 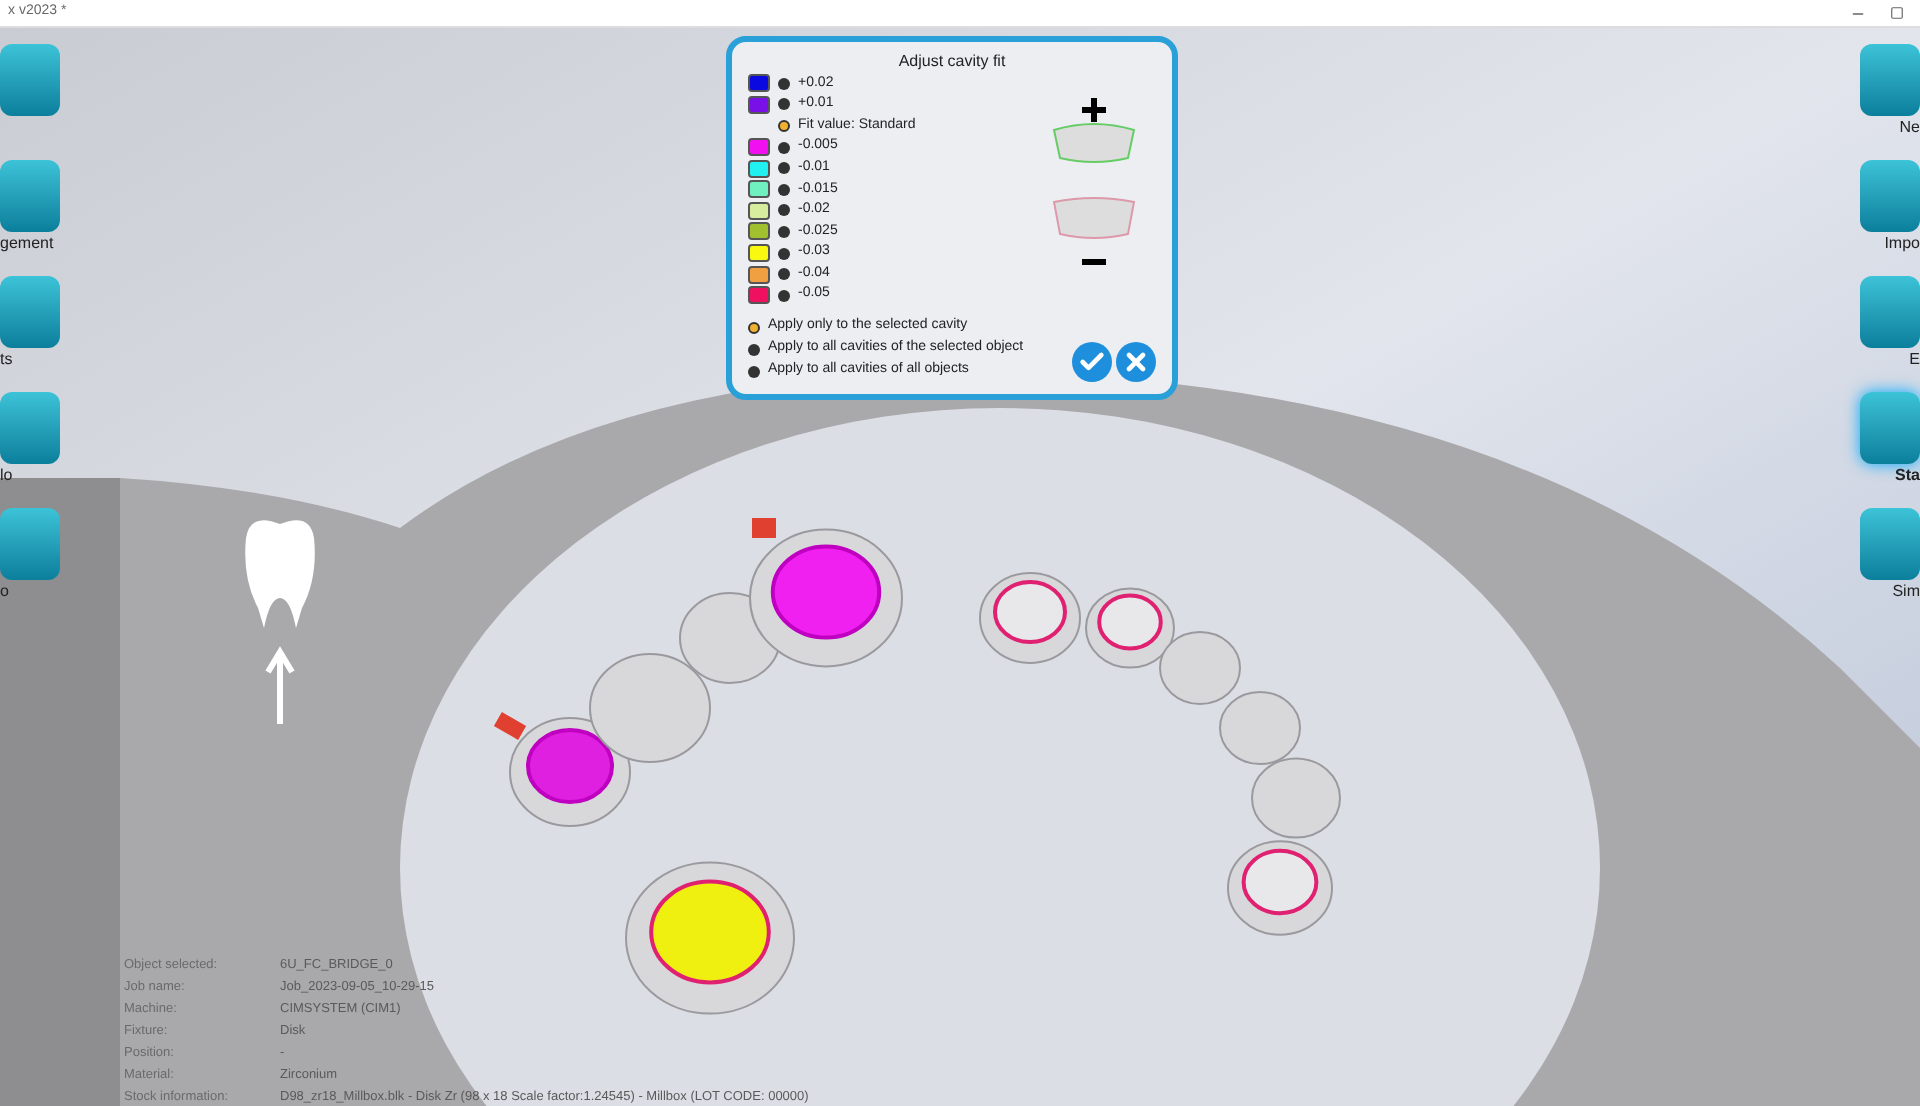 I want to click on maximize-icon, so click(x=1897, y=12).